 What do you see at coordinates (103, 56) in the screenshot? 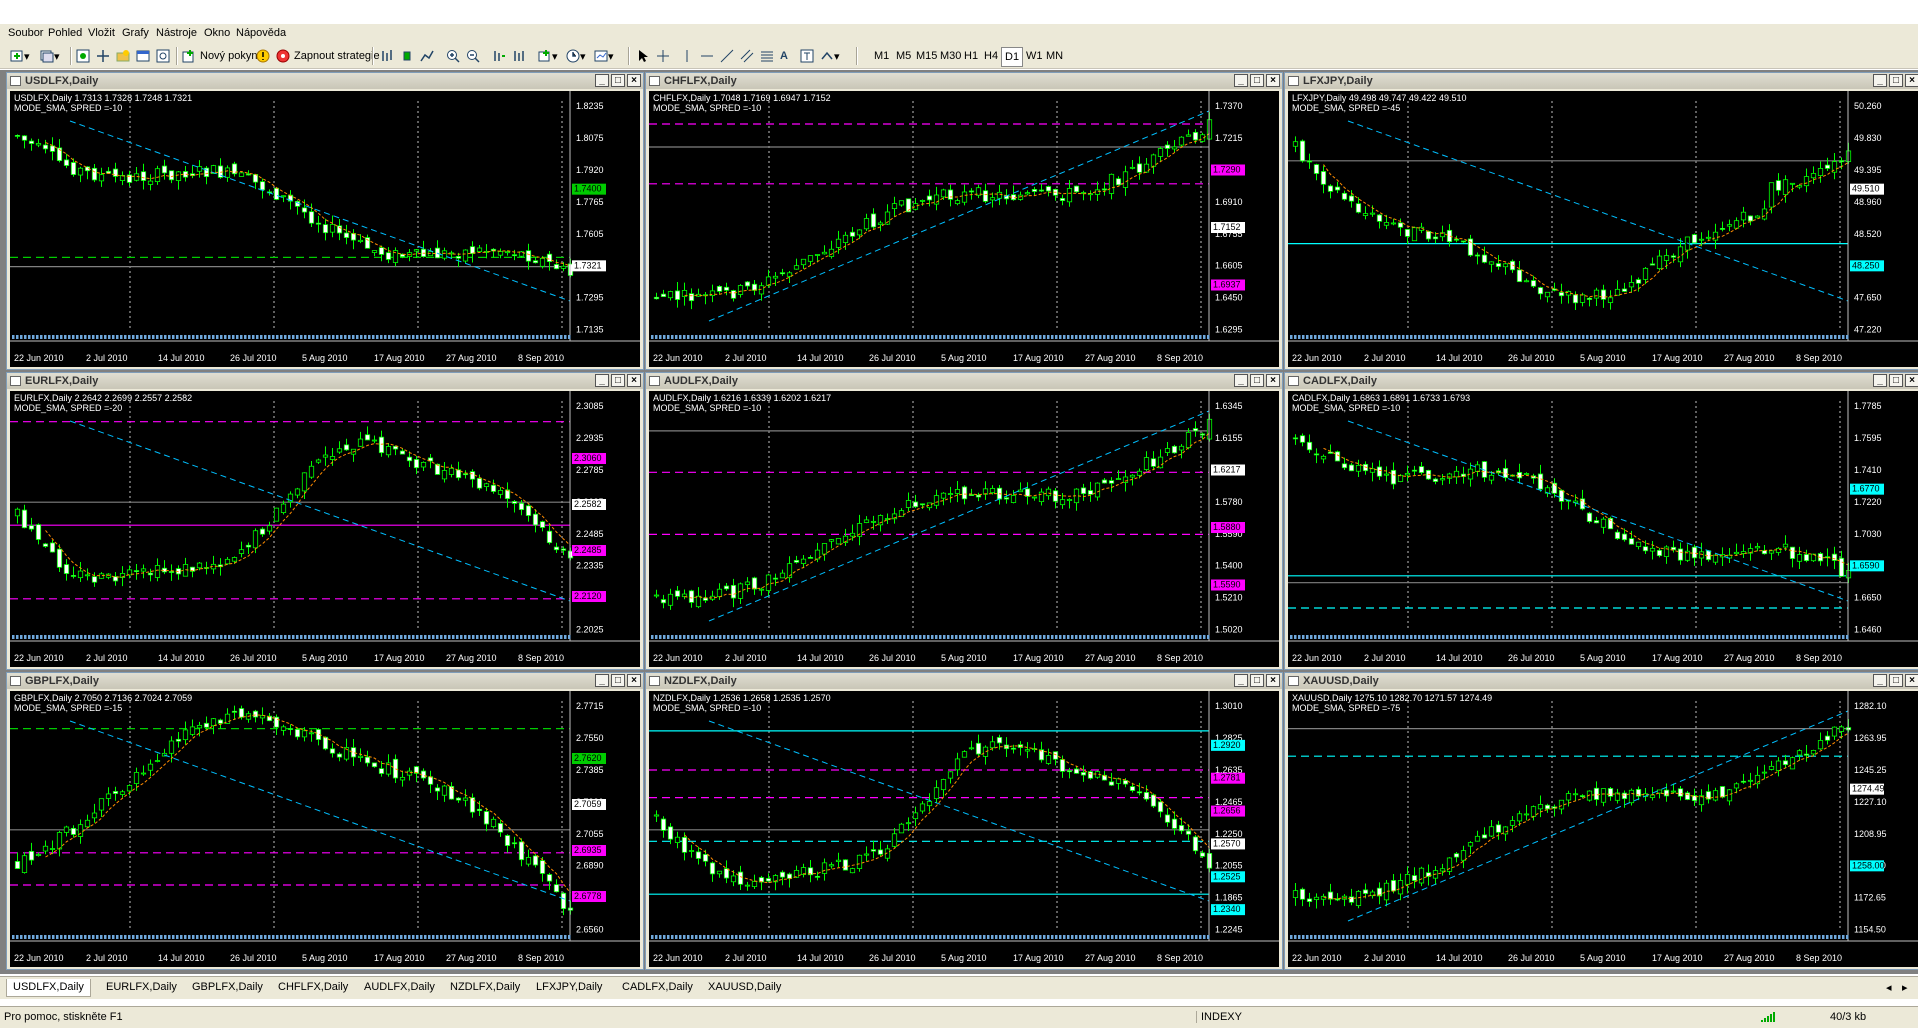
I see `data-window-button` at bounding box center [103, 56].